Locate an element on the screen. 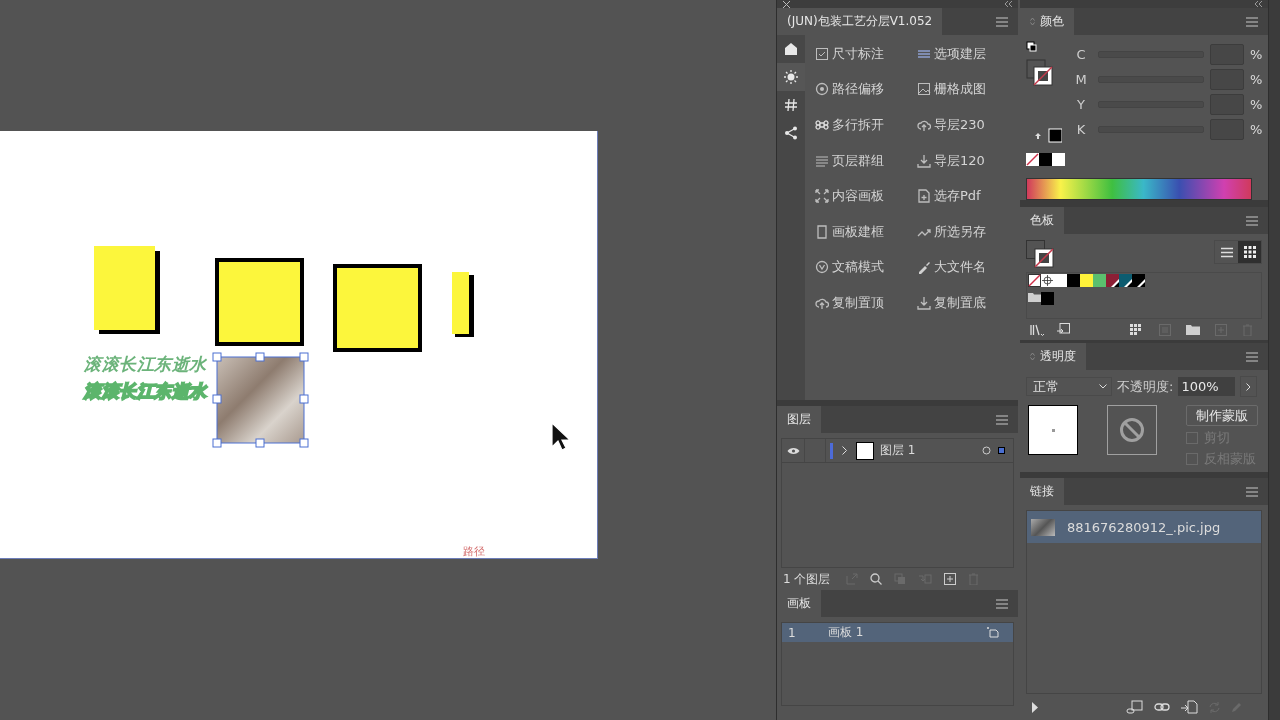 Image resolution: width=1280 pixels, height=720 pixels. sun-icon is located at coordinates (791, 77).